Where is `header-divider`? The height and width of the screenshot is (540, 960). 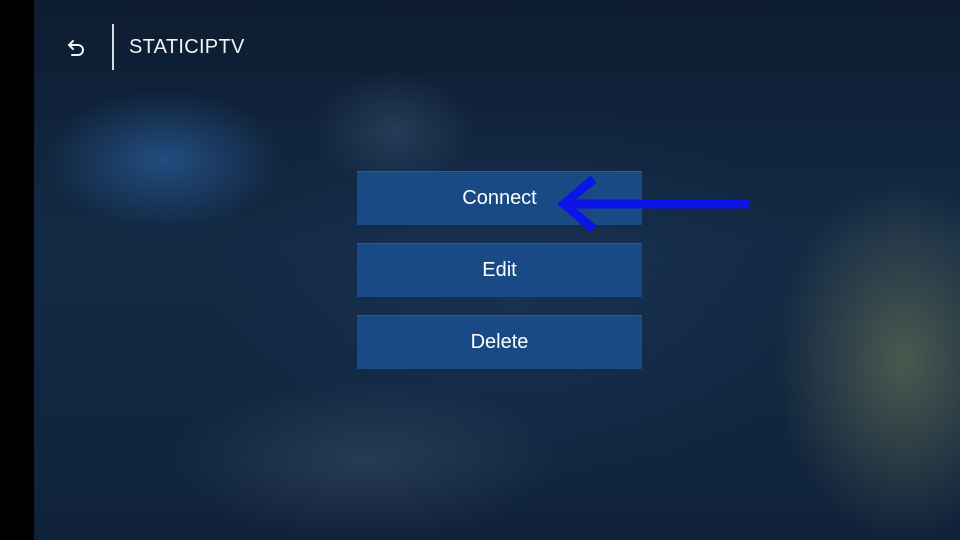
header-divider is located at coordinates (113, 47).